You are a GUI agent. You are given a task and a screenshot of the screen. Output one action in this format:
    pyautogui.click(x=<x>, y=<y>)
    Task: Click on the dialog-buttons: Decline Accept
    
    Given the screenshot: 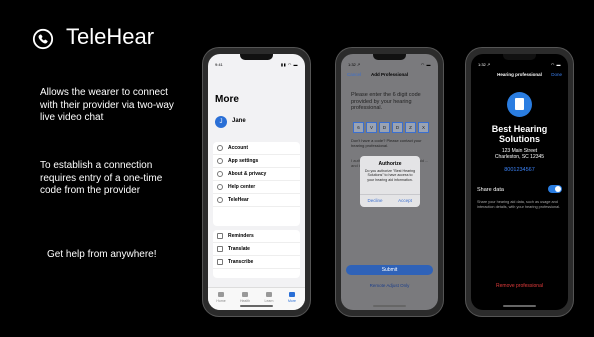 What is the action you would take?
    pyautogui.click(x=390, y=200)
    